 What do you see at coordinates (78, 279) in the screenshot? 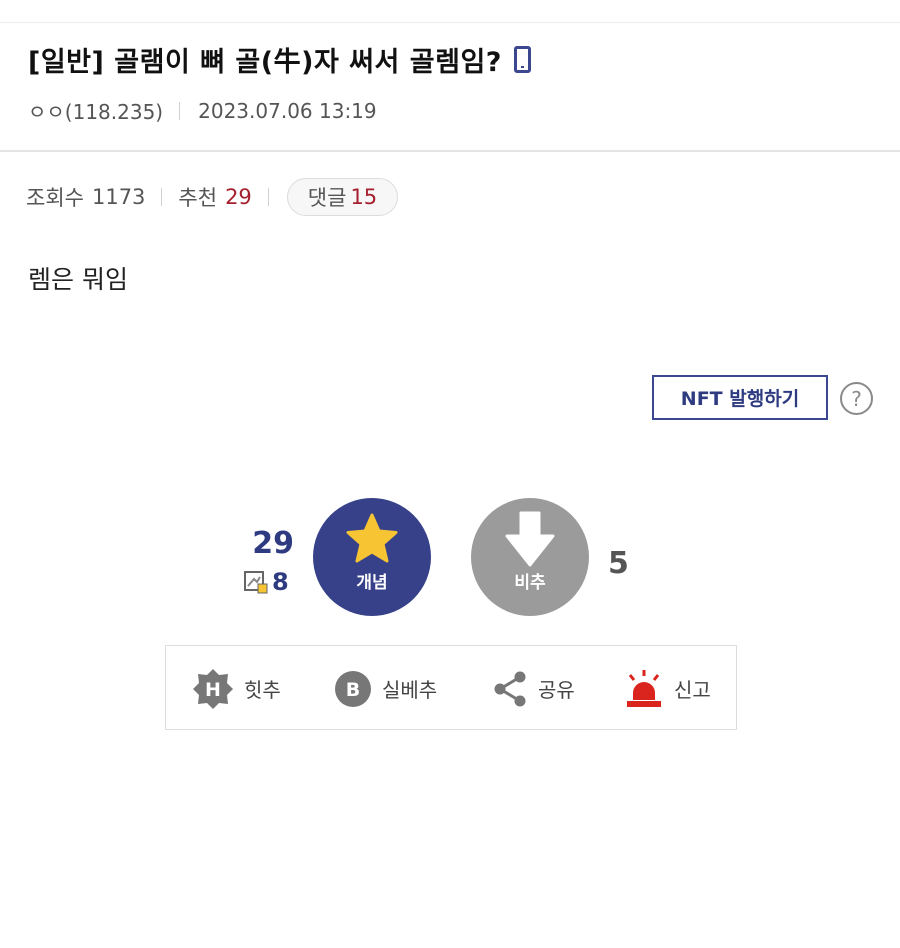
I see `post-body: 렘은 뭐임` at bounding box center [78, 279].